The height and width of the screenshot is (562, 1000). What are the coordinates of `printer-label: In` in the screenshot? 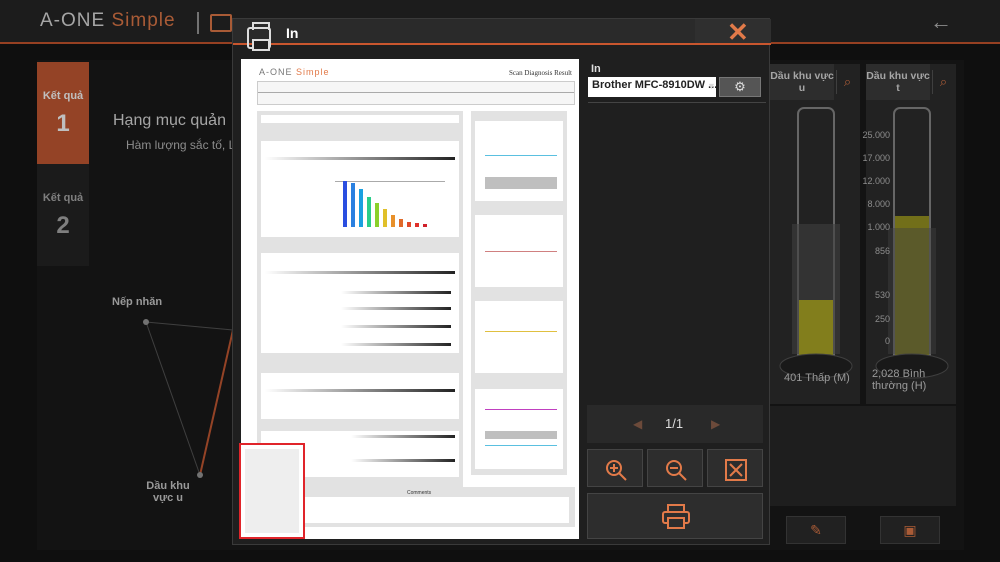 It's located at (596, 69).